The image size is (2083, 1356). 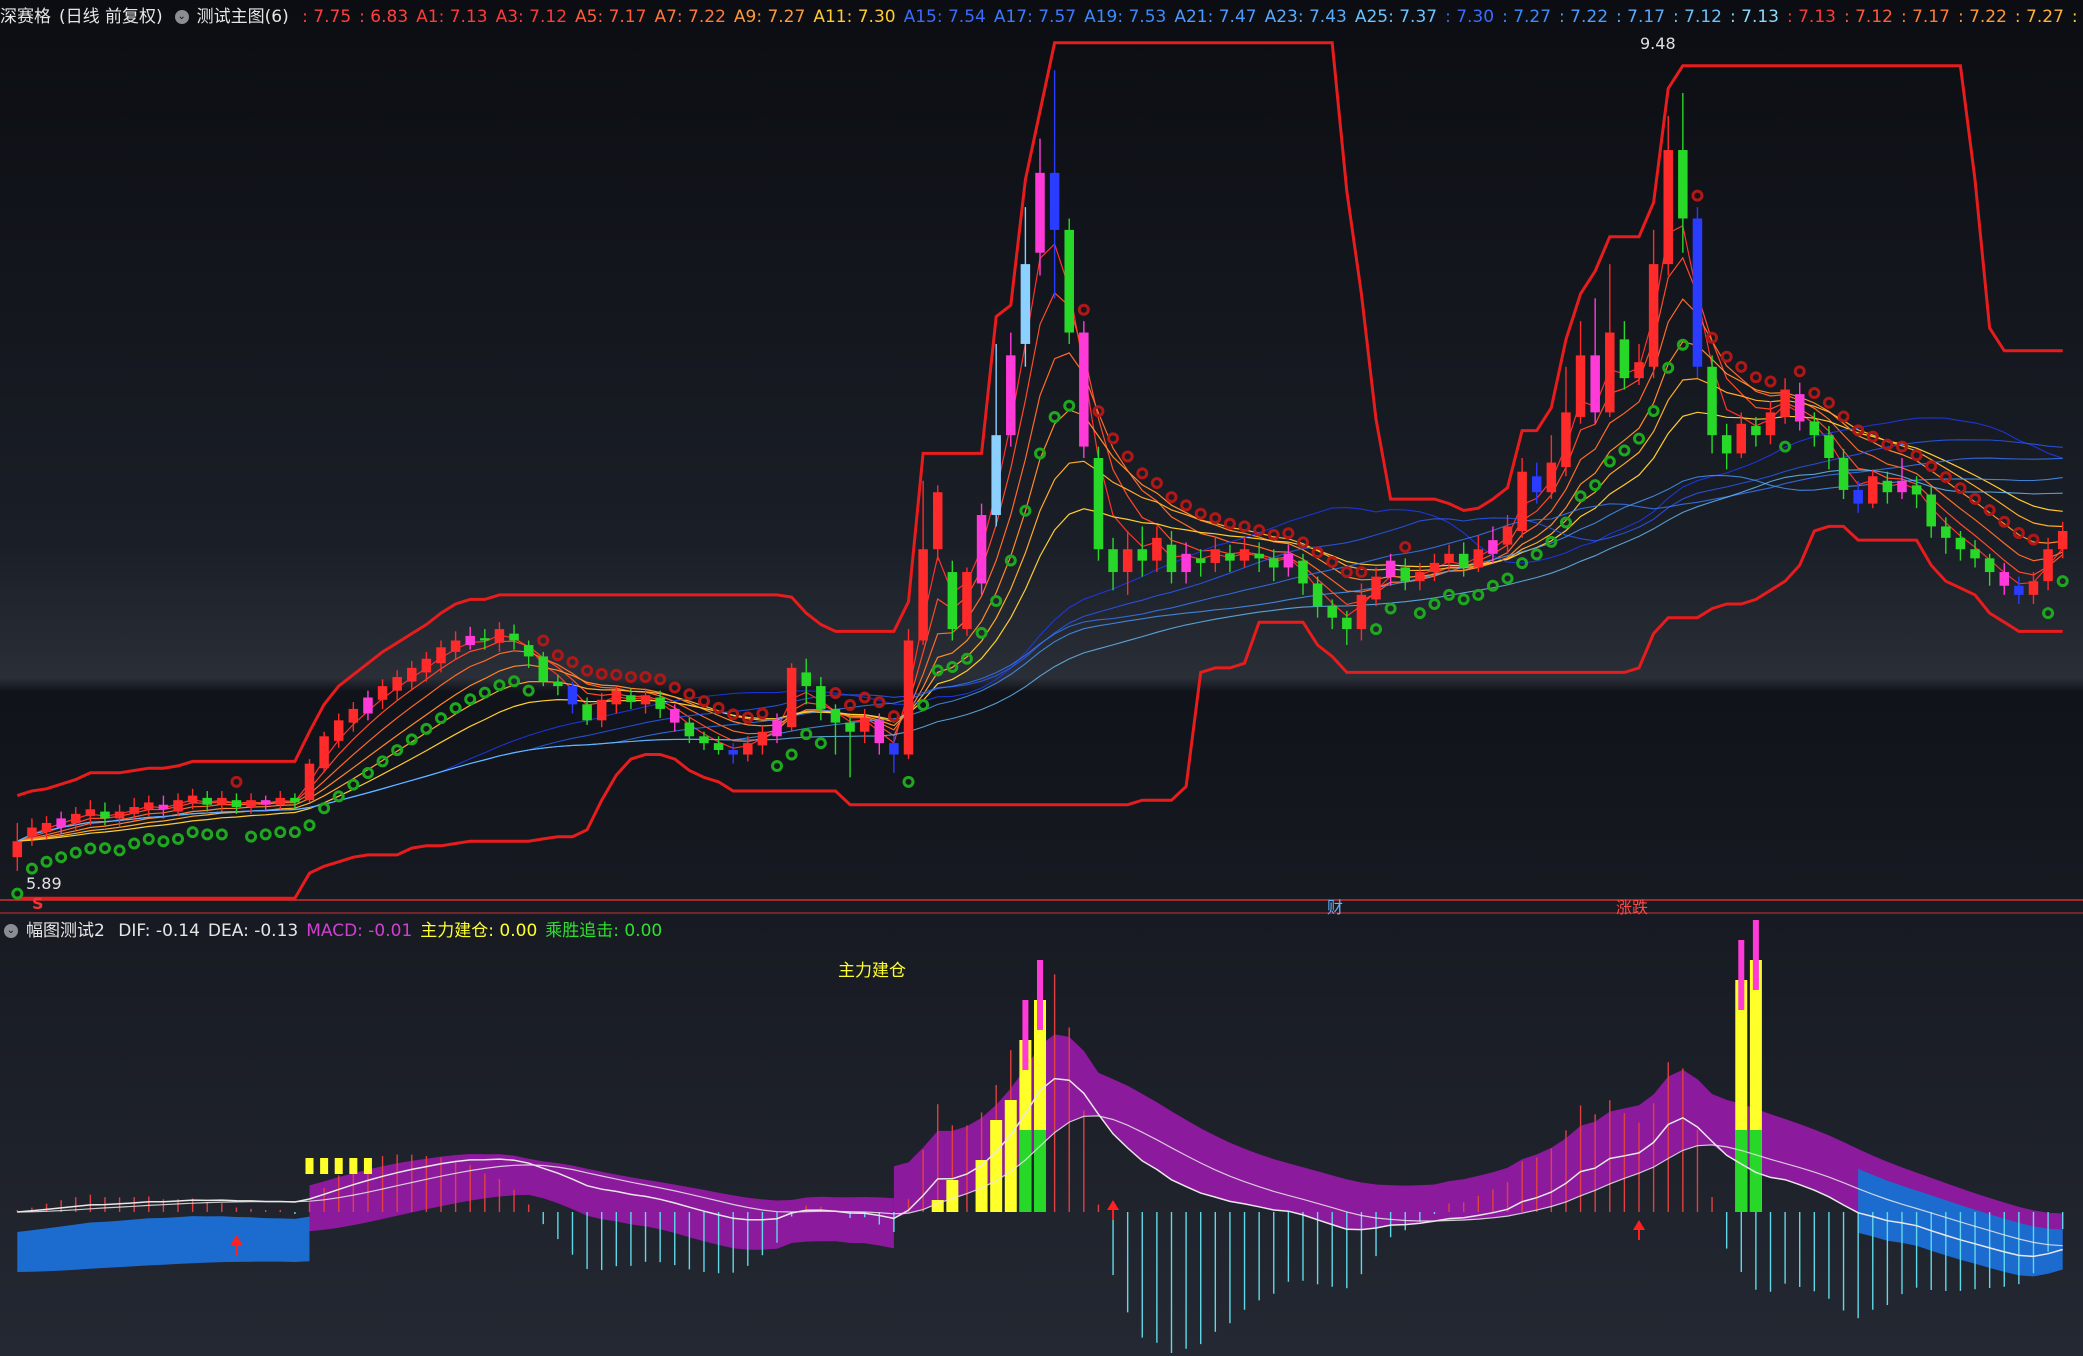 What do you see at coordinates (1305, 17) in the screenshot?
I see `indicator-value: A23: 7.43` at bounding box center [1305, 17].